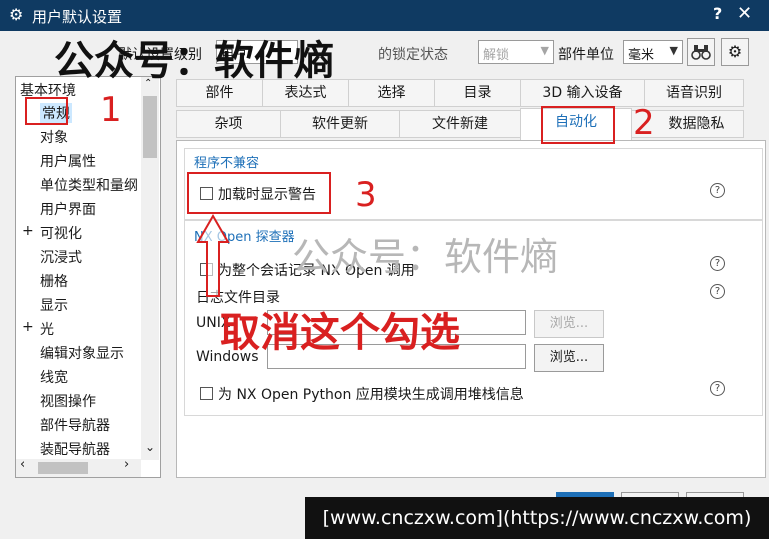 The image size is (769, 539). Describe the element at coordinates (644, 123) in the screenshot. I see `annotation-number-2: 2` at that location.